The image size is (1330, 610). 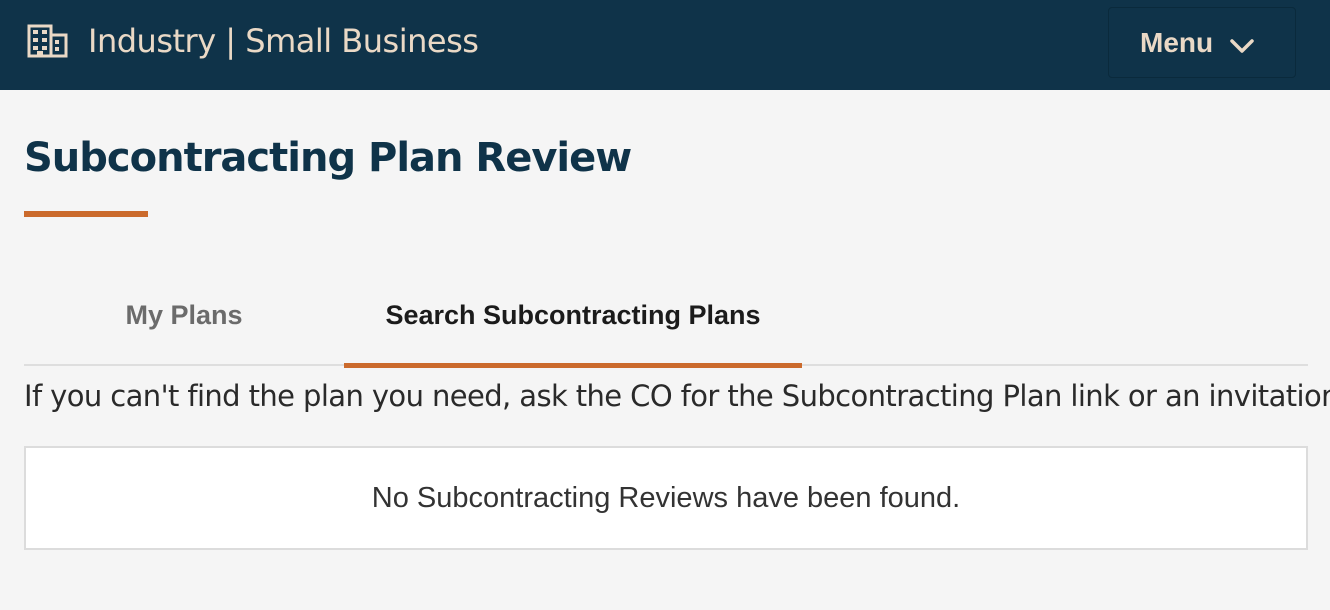 I want to click on tab-my-plans: My Plans, so click(x=184, y=323).